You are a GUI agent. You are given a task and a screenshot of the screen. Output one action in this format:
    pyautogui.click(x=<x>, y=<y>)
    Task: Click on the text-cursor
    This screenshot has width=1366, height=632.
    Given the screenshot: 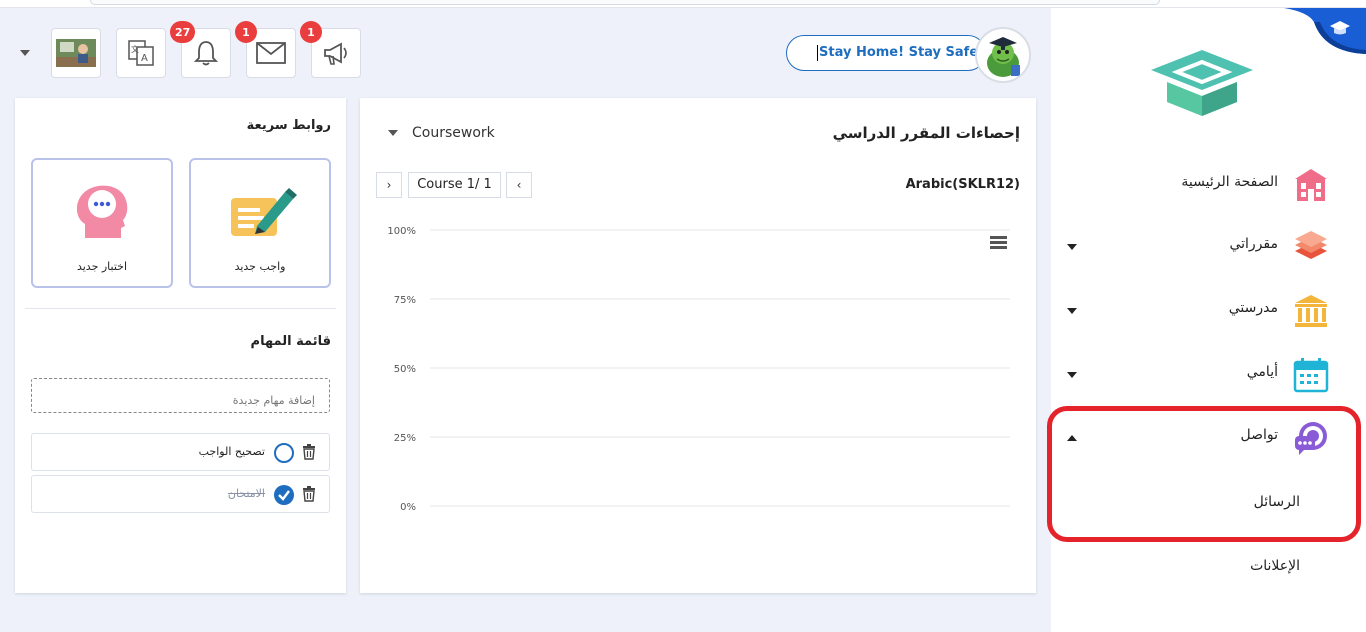 What is the action you would take?
    pyautogui.click(x=817, y=53)
    